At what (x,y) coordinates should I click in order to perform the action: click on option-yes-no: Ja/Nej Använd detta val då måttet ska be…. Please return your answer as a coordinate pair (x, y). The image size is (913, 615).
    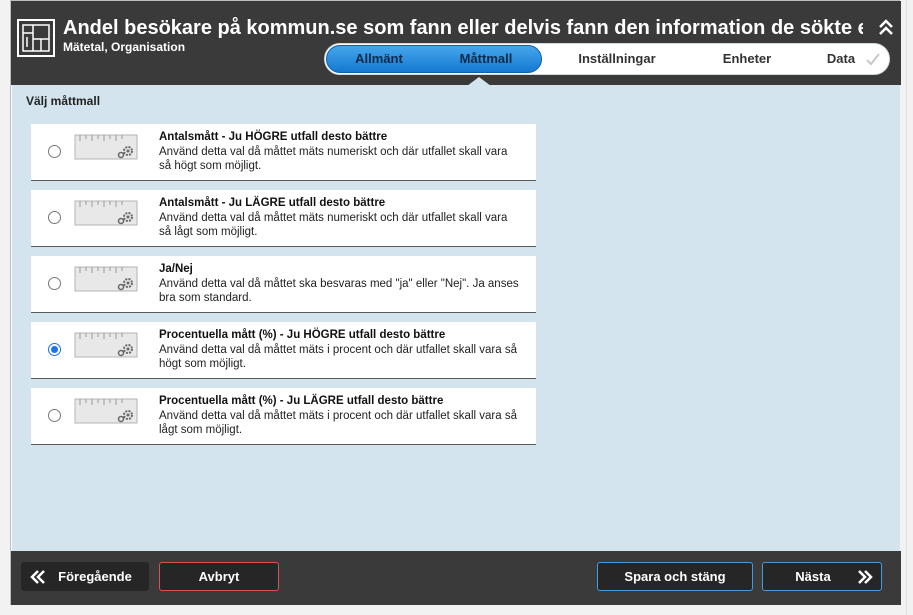
    Looking at the image, I should click on (283, 284).